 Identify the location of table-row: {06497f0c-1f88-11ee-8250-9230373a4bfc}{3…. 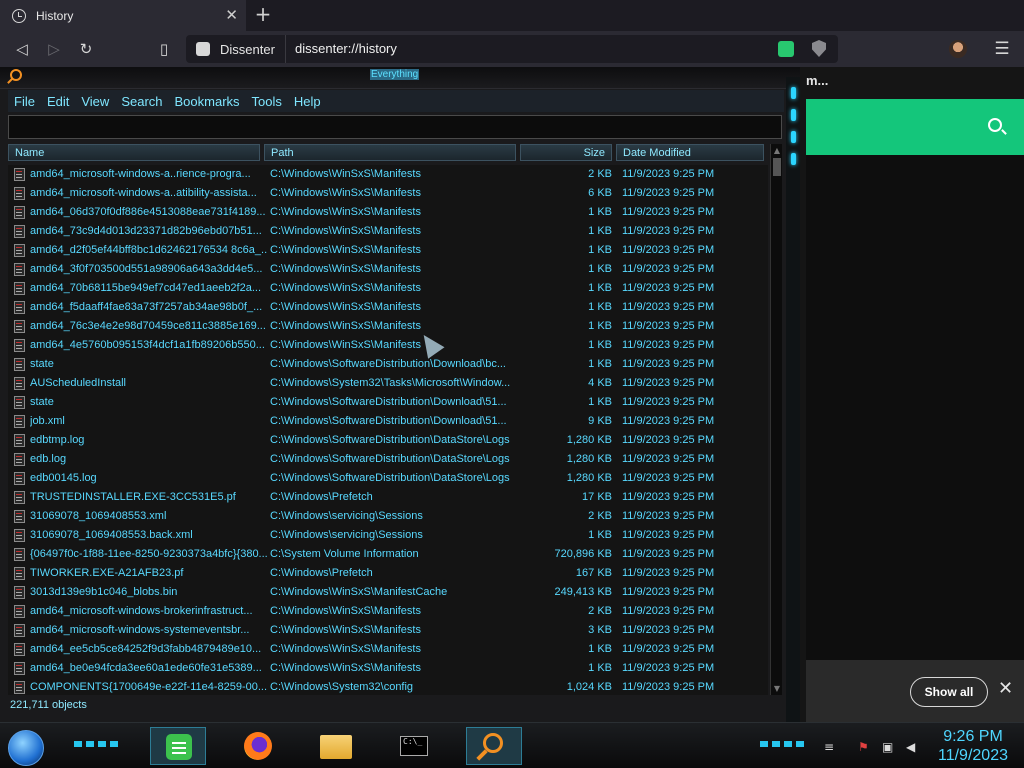
(388, 554).